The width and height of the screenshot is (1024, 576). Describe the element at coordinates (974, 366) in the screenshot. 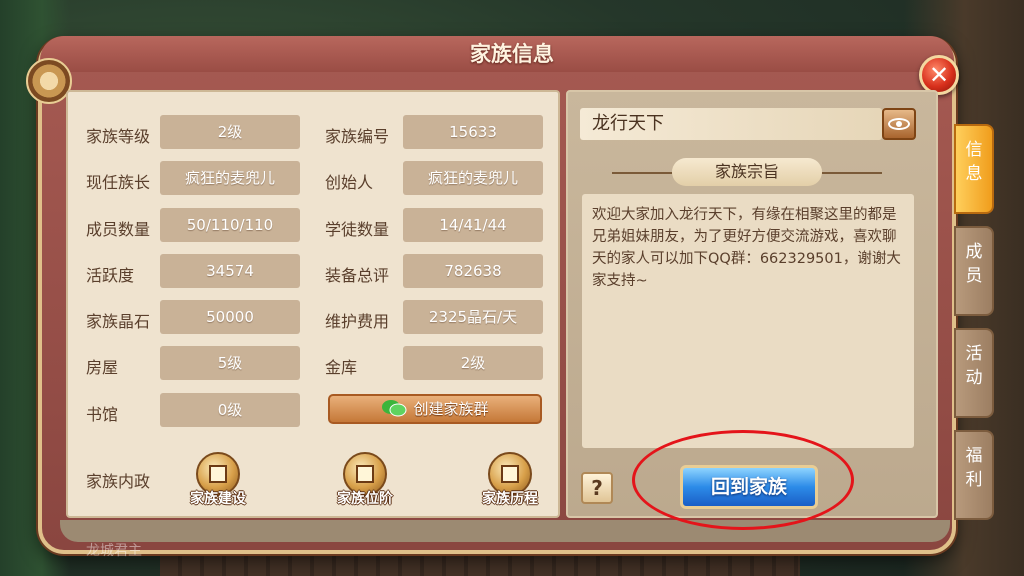

I see `tab-activities-label: 活动` at that location.